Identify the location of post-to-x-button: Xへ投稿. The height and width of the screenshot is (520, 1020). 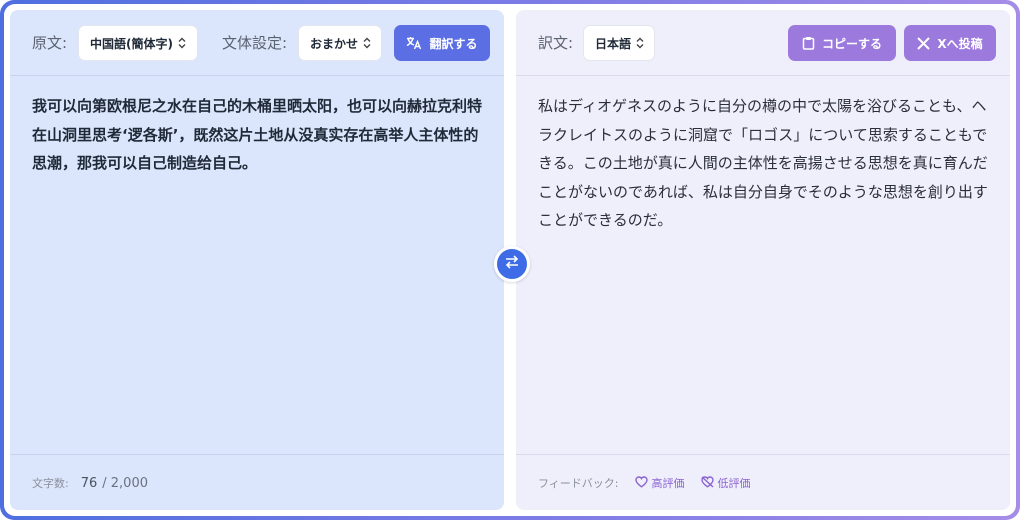
(950, 43).